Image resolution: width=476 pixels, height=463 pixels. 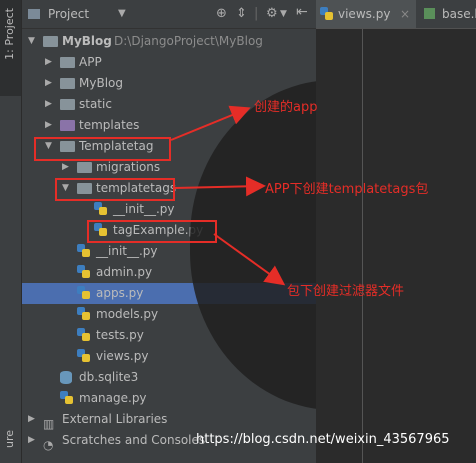 I want to click on arrow-to-templatetags-note, so click(x=220, y=186).